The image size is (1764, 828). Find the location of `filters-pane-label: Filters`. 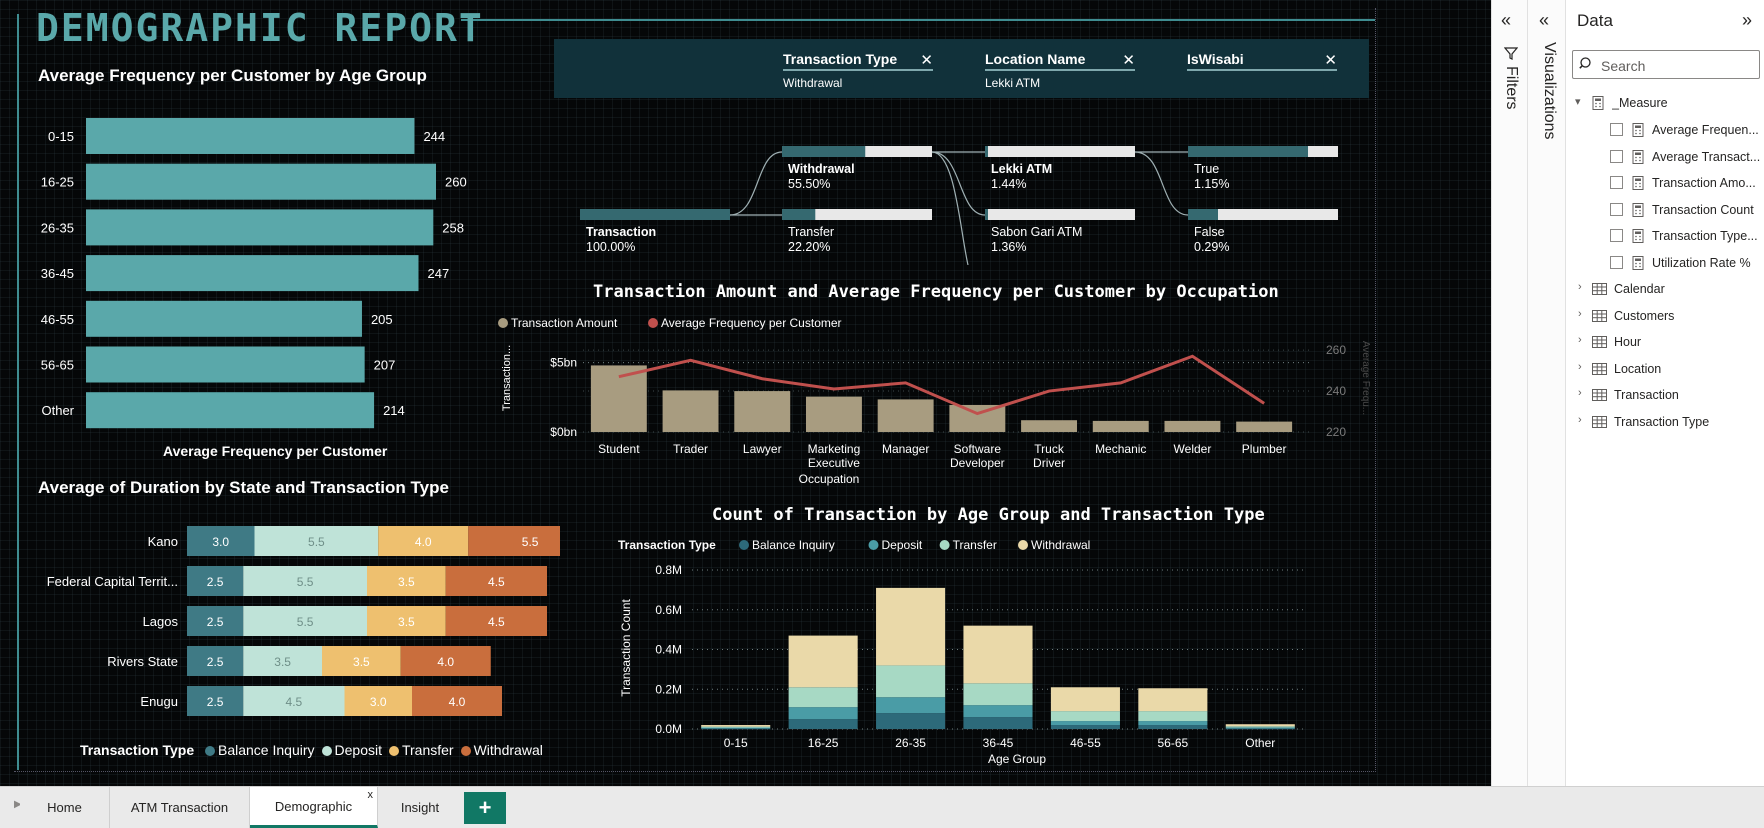

filters-pane-label: Filters is located at coordinates (1511, 88).